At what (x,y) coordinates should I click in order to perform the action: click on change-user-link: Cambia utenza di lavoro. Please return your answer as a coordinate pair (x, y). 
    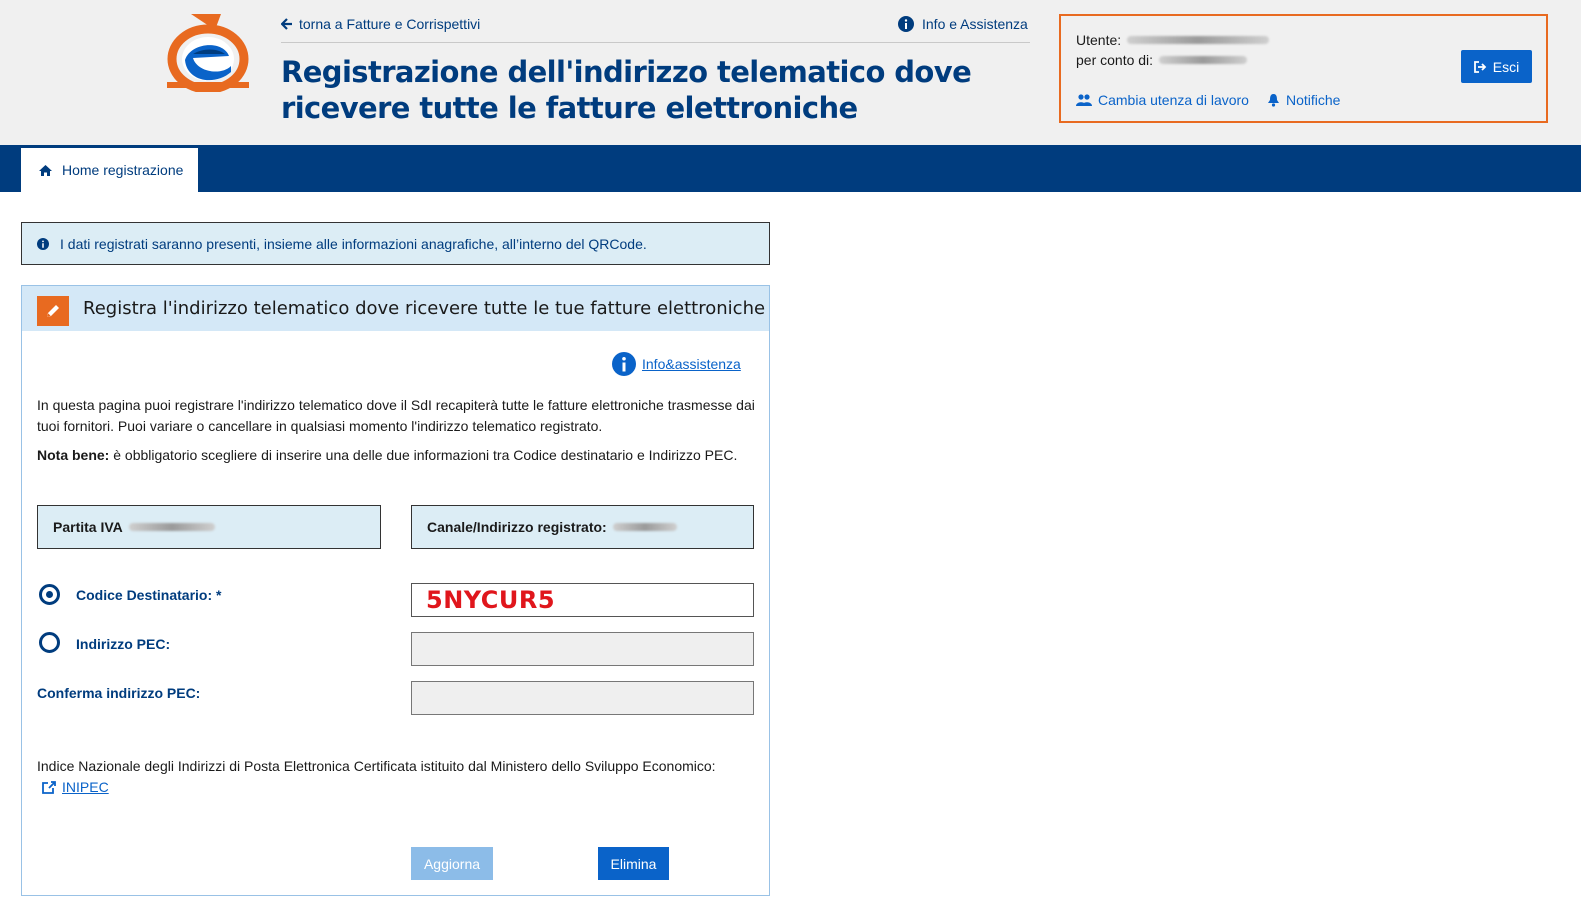
    Looking at the image, I should click on (1162, 100).